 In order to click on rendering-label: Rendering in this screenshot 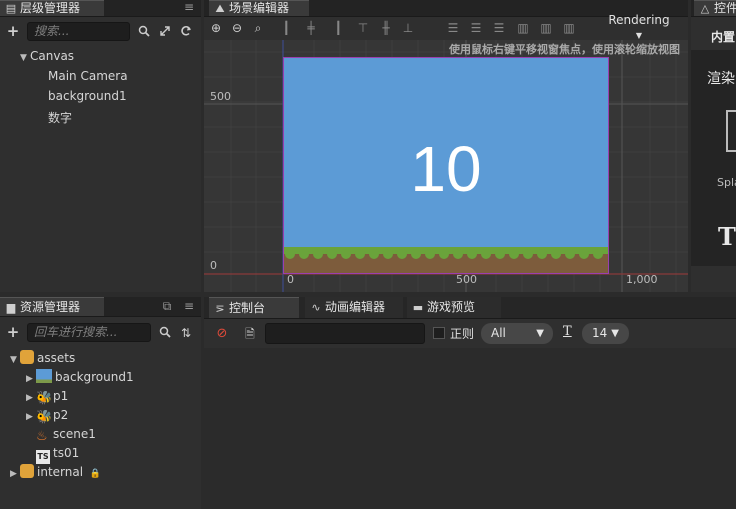, I will do `click(639, 20)`.